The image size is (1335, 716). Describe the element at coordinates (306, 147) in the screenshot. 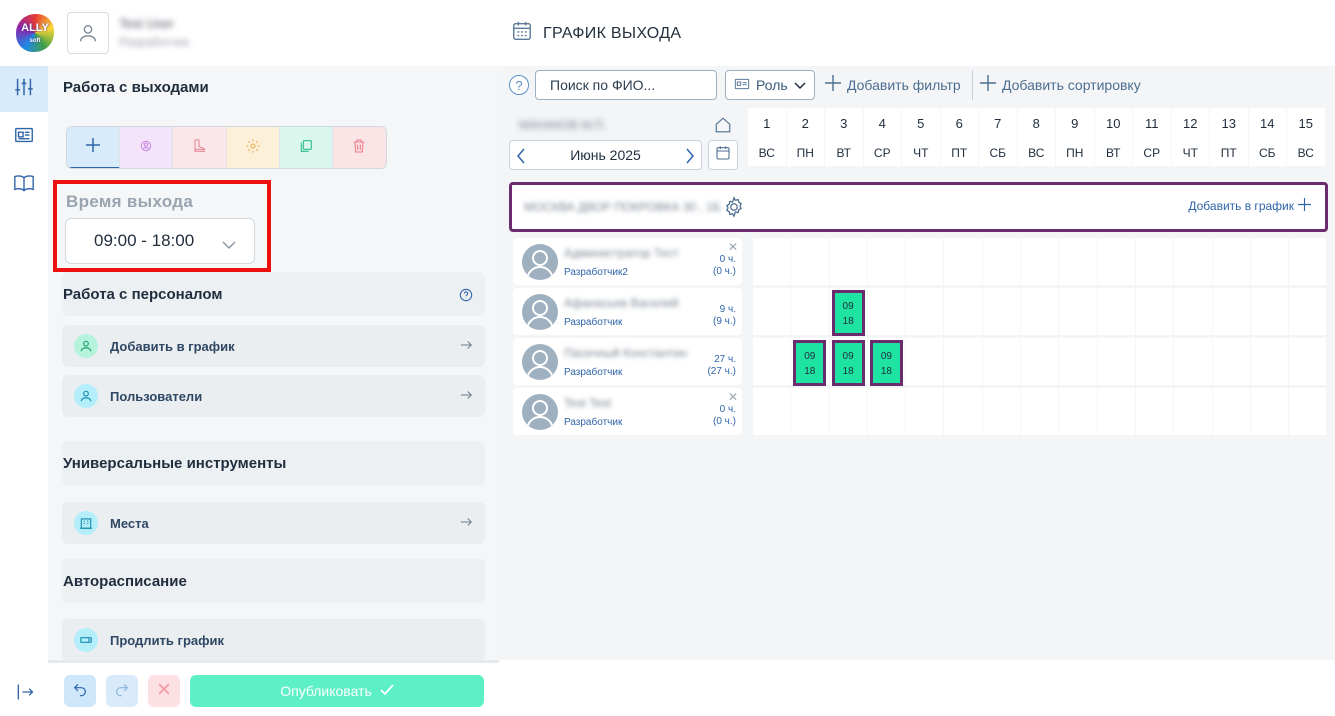

I see `copy-button` at that location.